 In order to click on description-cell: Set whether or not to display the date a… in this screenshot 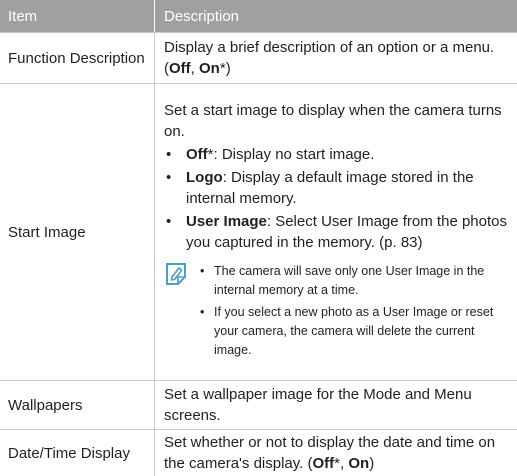, I will do `click(335, 452)`.